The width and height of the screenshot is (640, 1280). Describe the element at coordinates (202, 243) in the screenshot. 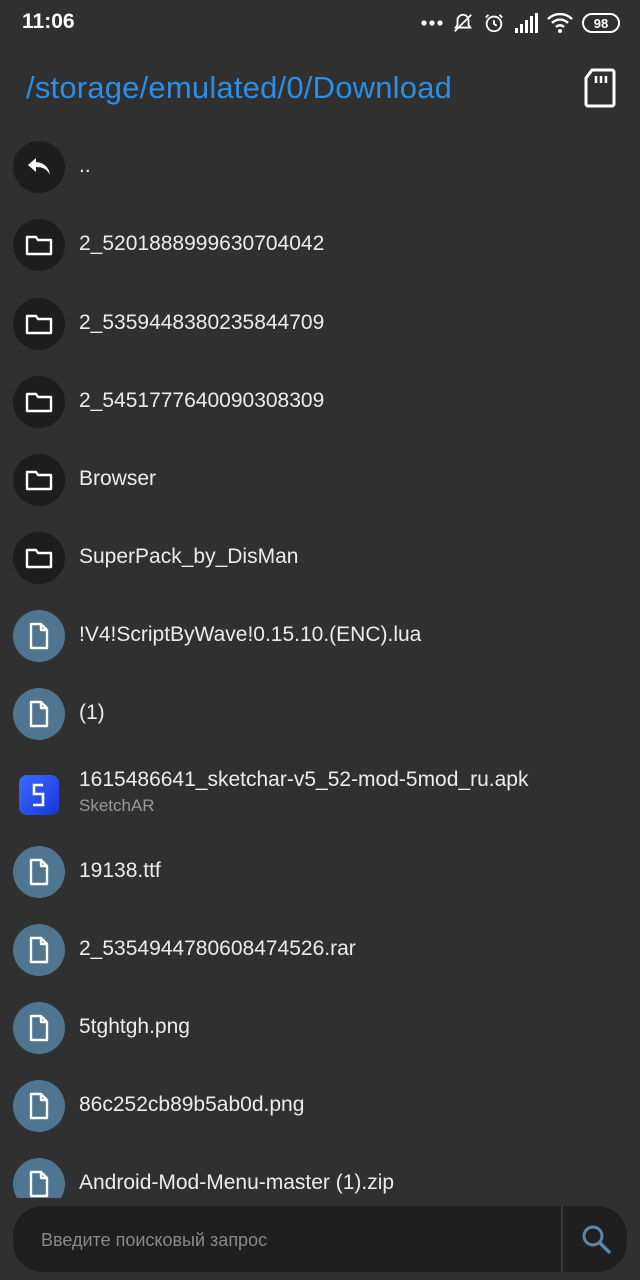

I see `file-name: 2_5201888999630704042` at that location.